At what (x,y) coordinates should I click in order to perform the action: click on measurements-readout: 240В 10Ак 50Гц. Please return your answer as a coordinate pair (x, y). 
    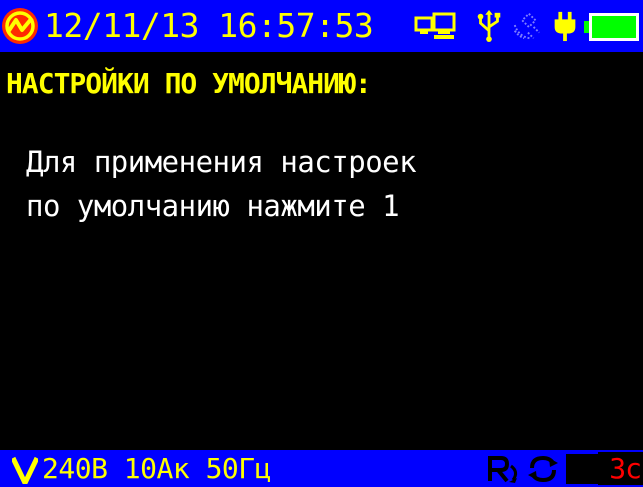
    Looking at the image, I should click on (157, 468).